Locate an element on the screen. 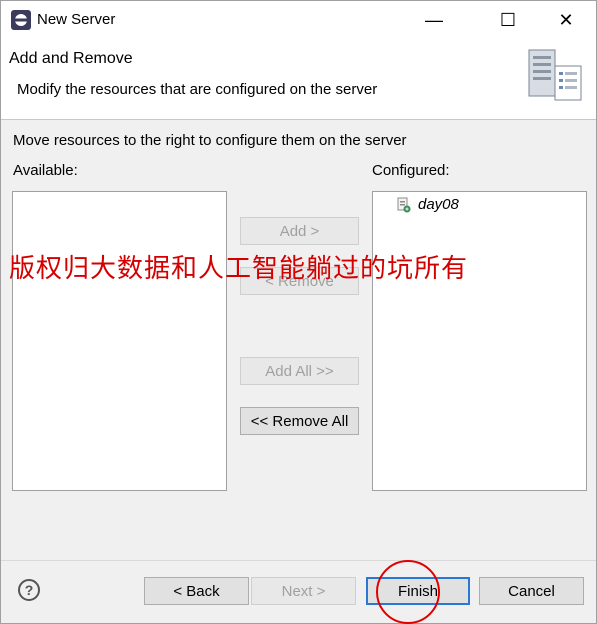 The image size is (597, 624). cancel-button: Cancel is located at coordinates (531, 591).